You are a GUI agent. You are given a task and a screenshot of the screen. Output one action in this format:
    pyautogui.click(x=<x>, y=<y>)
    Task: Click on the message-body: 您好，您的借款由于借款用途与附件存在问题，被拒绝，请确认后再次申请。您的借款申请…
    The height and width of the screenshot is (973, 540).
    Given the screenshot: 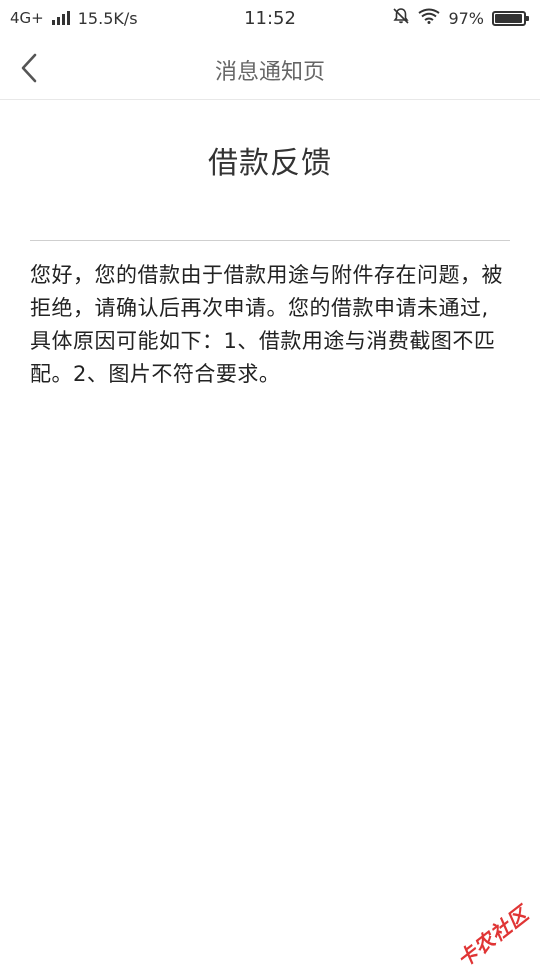 What is the action you would take?
    pyautogui.click(x=266, y=324)
    